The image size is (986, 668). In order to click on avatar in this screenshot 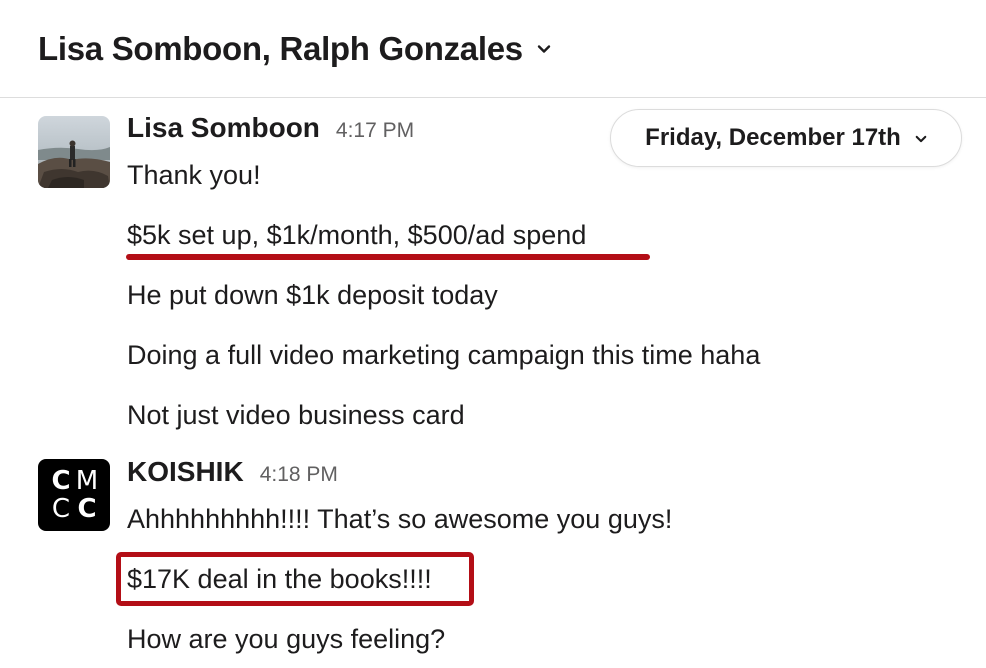, I will do `click(74, 152)`.